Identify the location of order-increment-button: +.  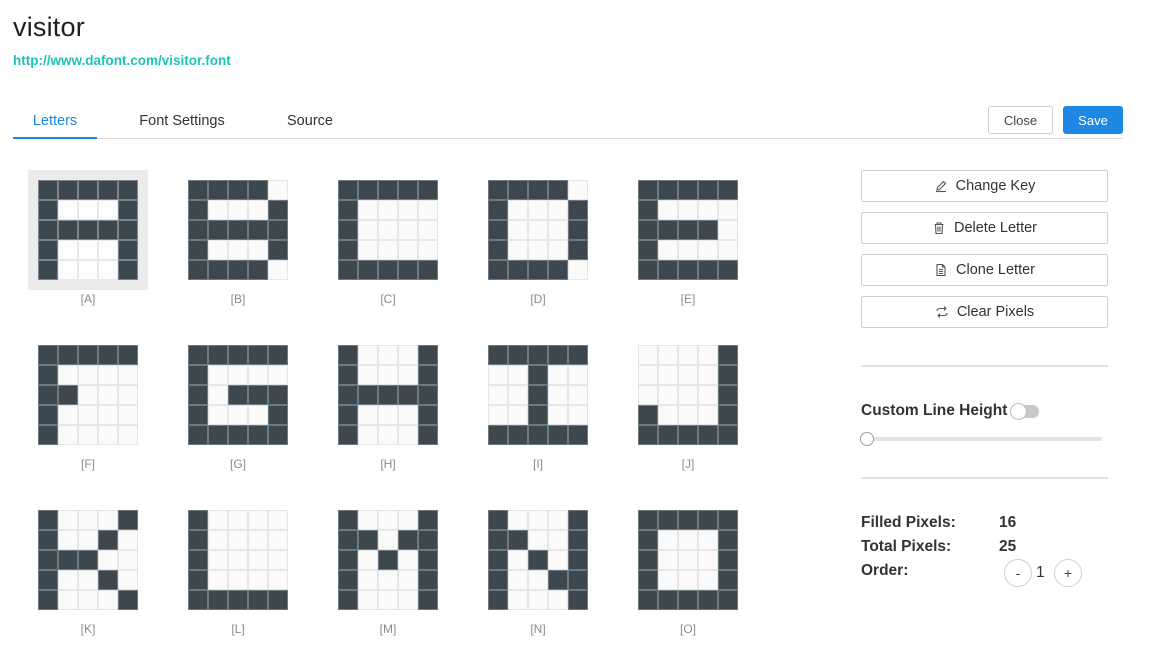
(1068, 573).